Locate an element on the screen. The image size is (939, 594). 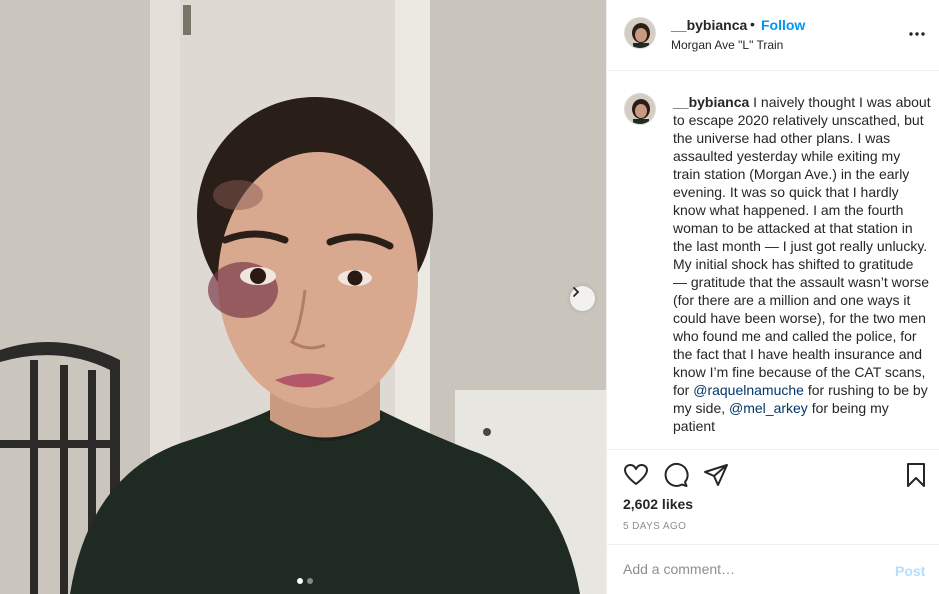
caption-username: __bybianca is located at coordinates (711, 102).